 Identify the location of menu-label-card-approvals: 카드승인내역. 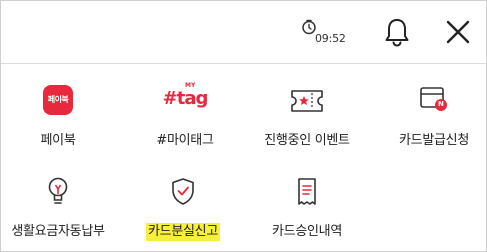
(307, 231).